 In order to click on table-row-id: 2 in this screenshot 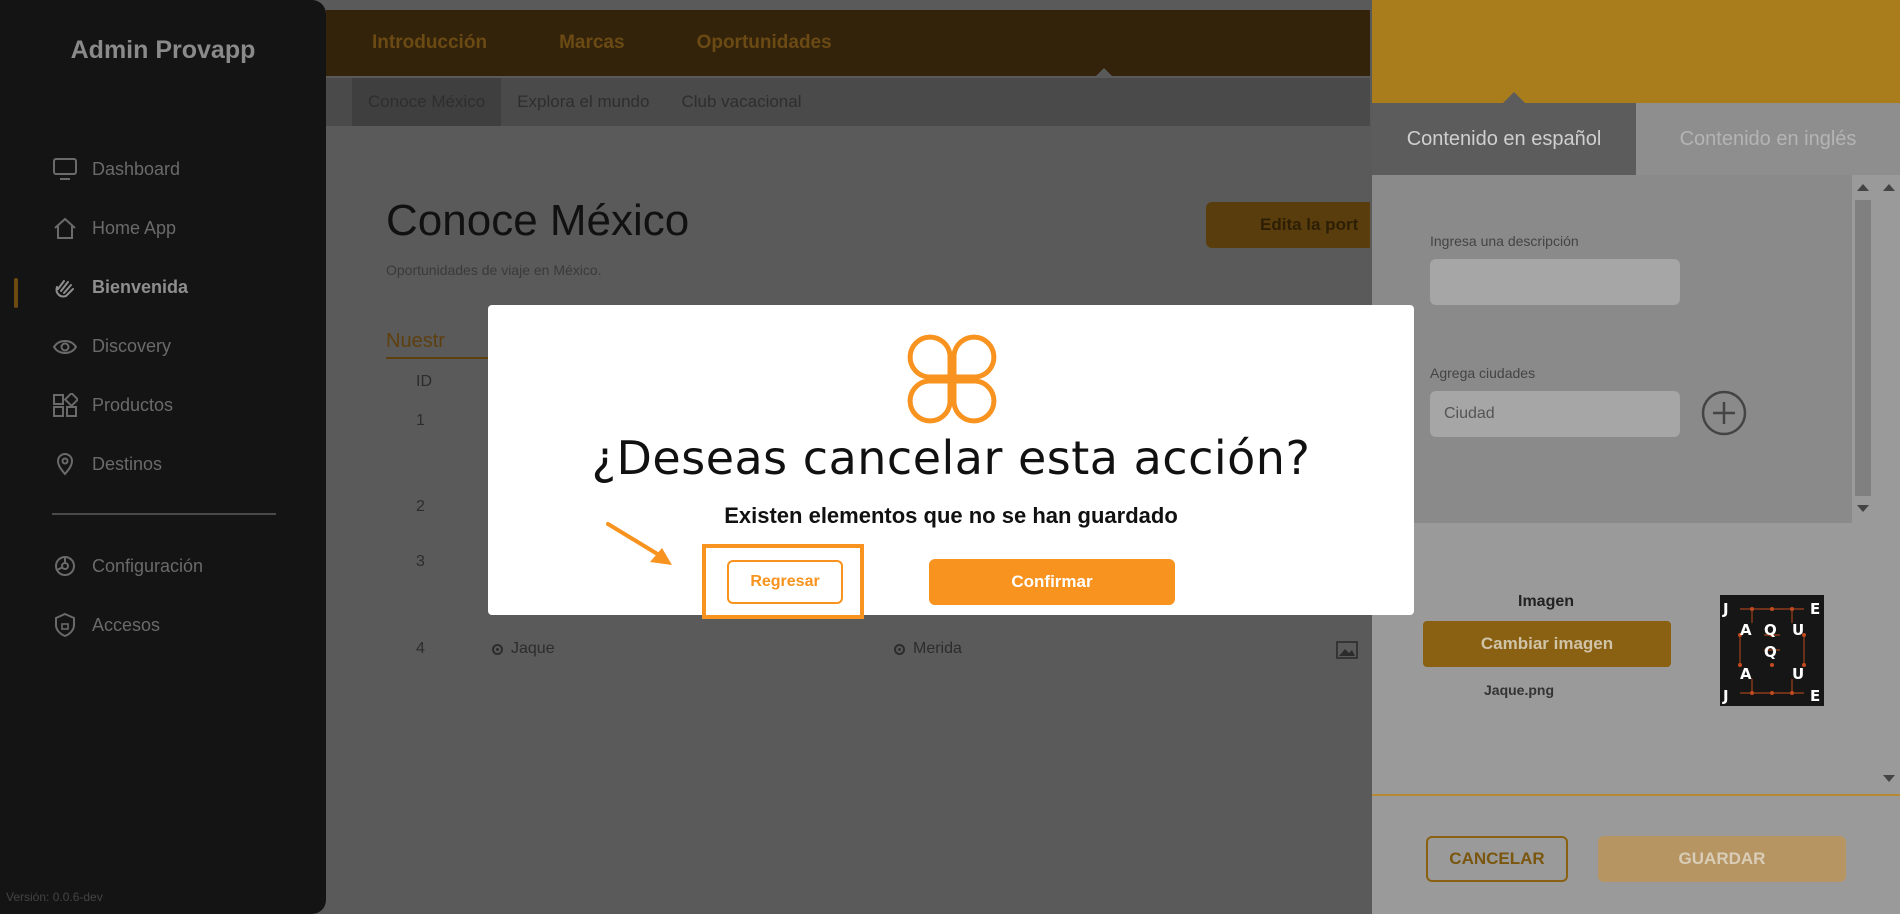, I will do `click(420, 506)`.